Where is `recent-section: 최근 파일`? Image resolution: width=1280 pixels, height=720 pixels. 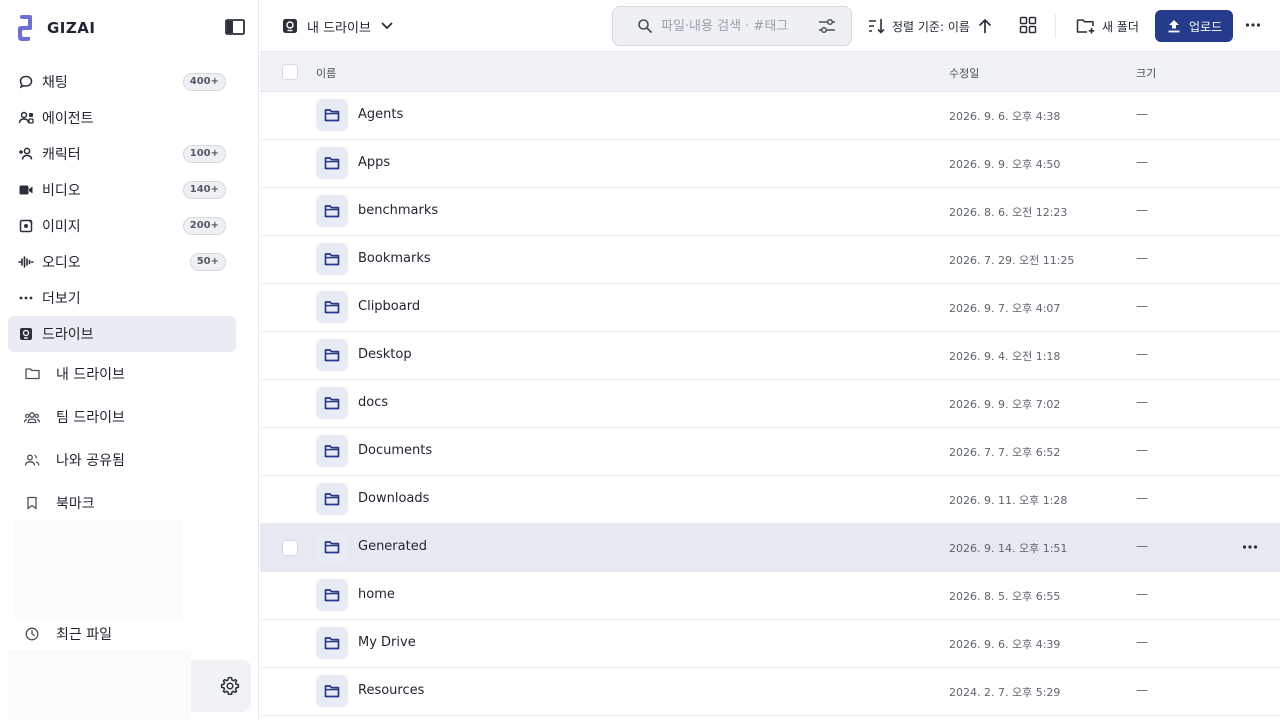
recent-section: 최근 파일 is located at coordinates (122, 633).